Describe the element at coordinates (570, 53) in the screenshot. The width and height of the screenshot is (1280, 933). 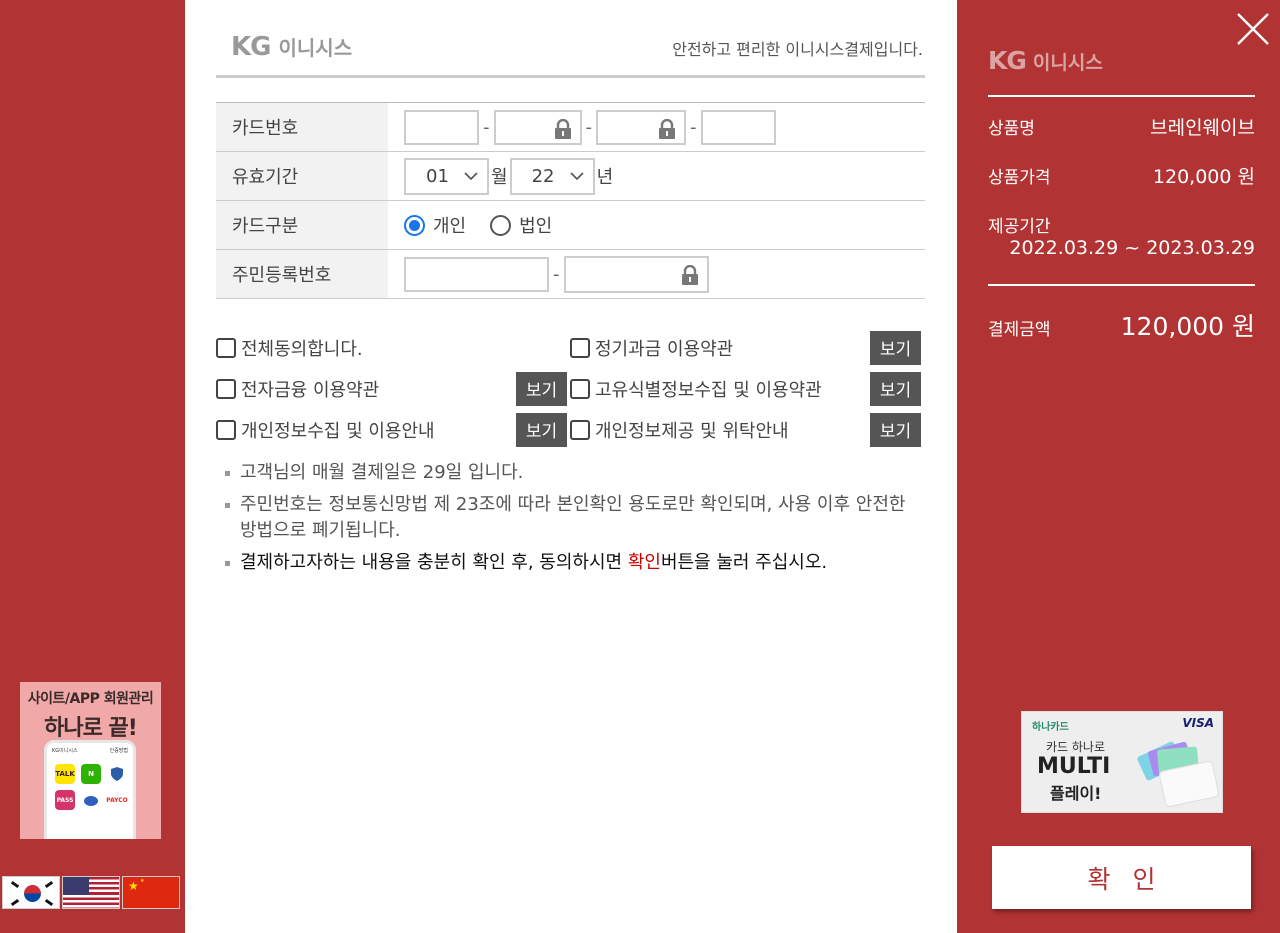
I see `form-header: KG 이니시스 안전하고 편리한 이니시스결제입니다.` at that location.